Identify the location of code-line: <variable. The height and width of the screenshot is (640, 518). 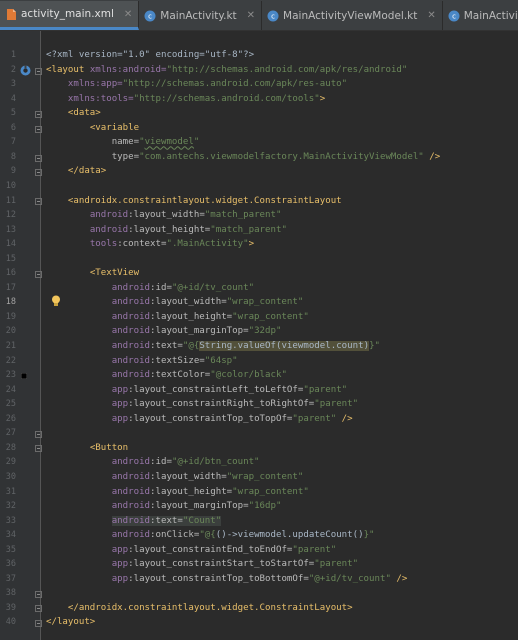
(92, 128).